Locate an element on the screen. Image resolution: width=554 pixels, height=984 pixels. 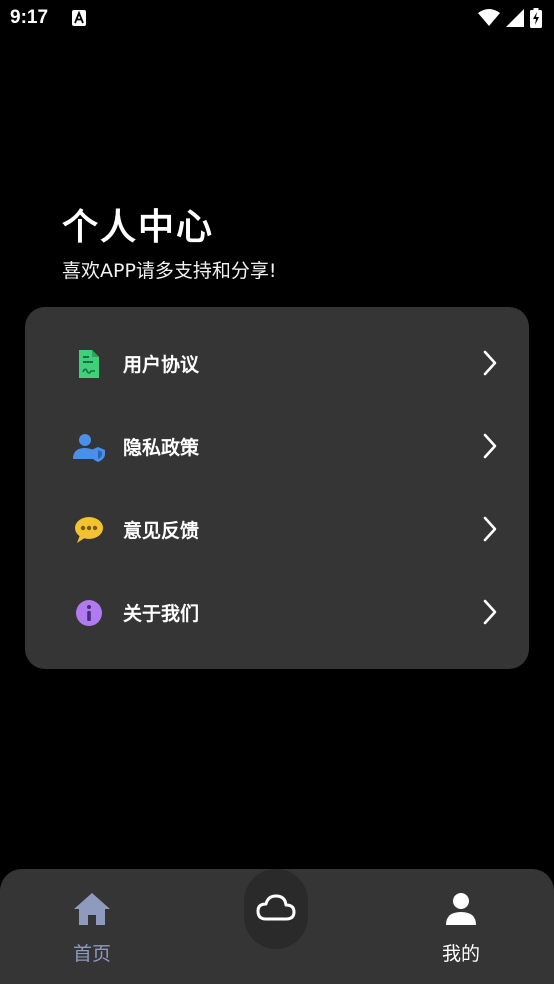
nav-tab-mine-label: 我的 is located at coordinates (460, 954).